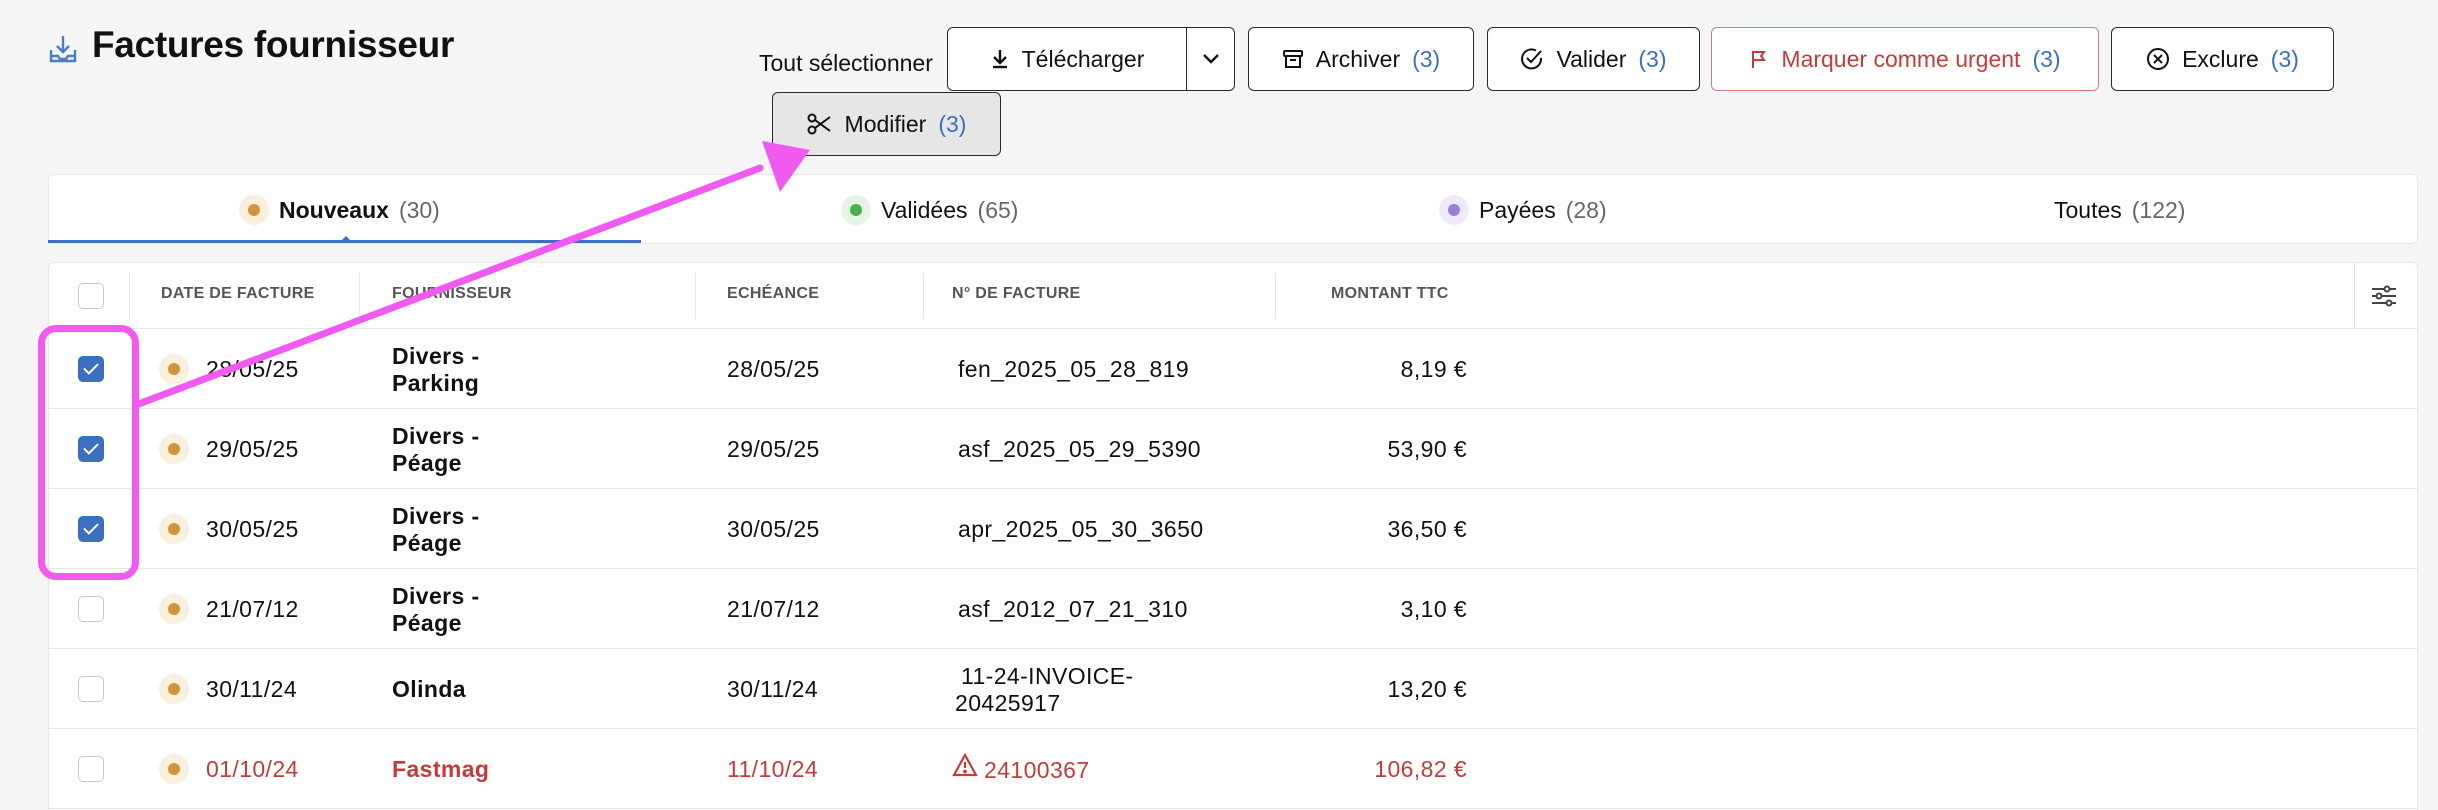 This screenshot has width=2438, height=810. I want to click on archive-button: Archiver (3), so click(1361, 59).